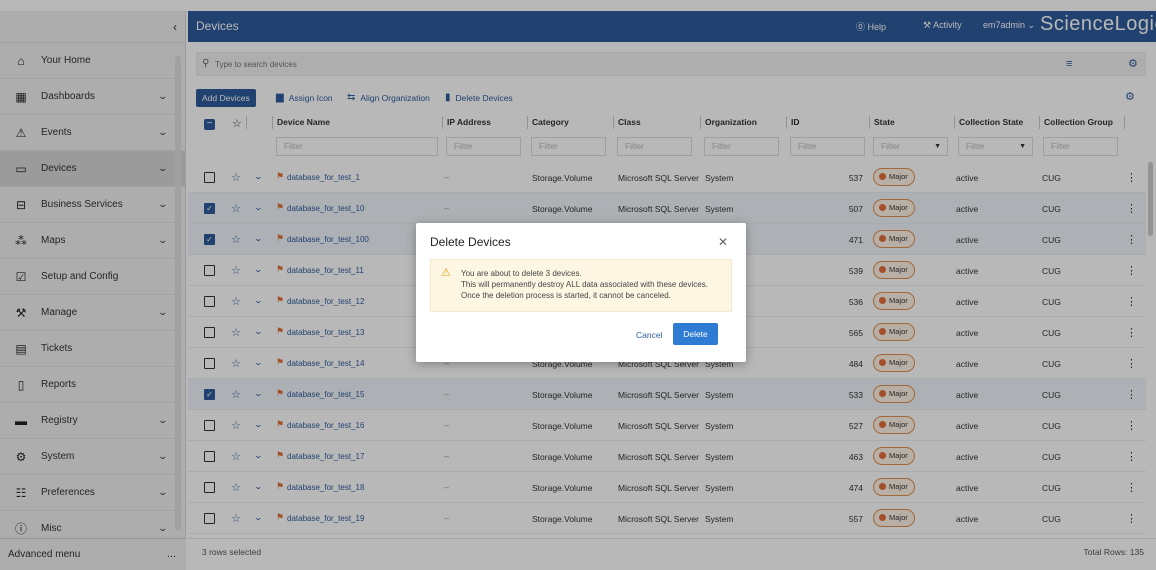  Describe the element at coordinates (649, 335) in the screenshot. I see `cancel-button: Cancel` at that location.